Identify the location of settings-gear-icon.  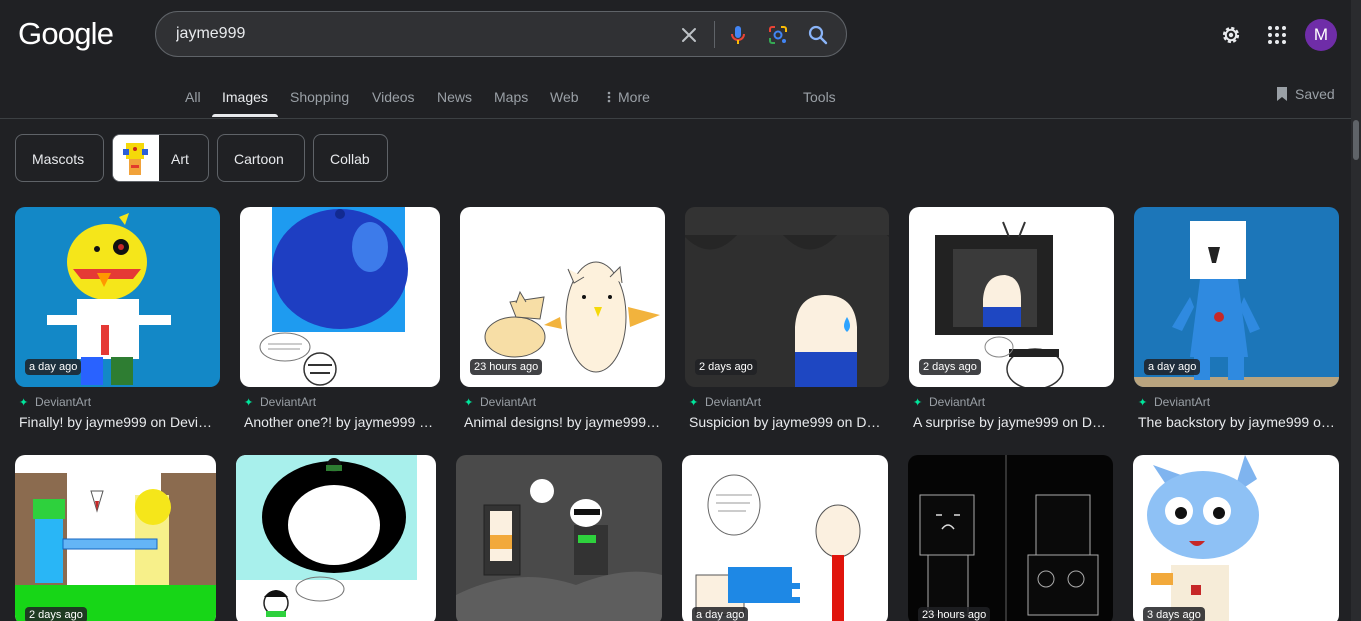
(1231, 37).